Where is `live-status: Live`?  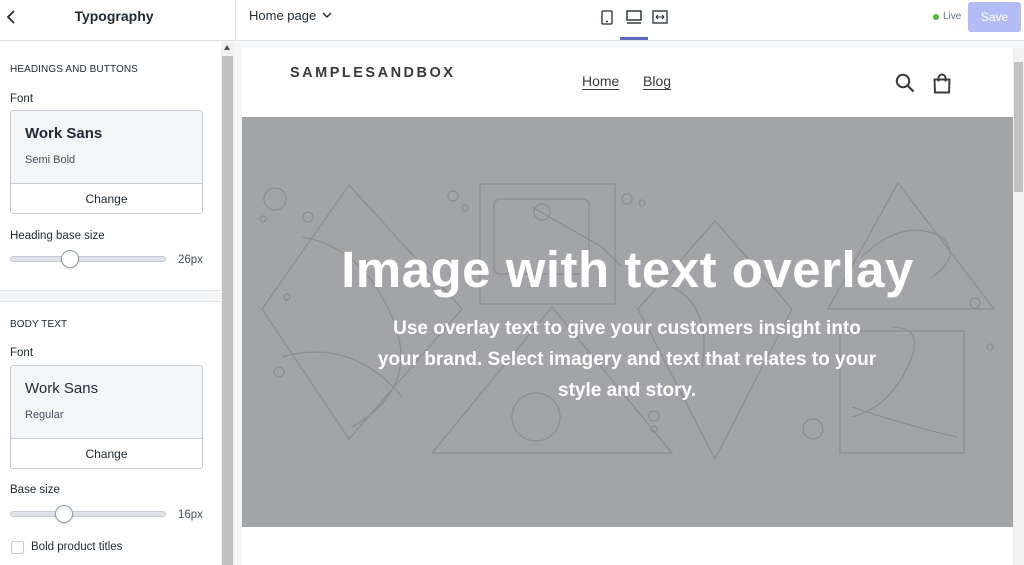 live-status: Live is located at coordinates (947, 16).